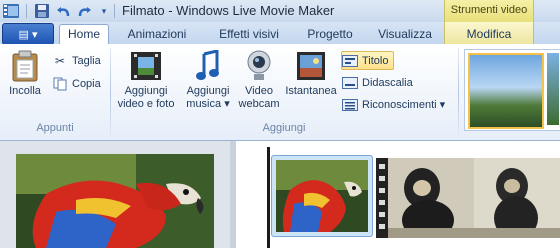 This screenshot has height=248, width=560. I want to click on redo-icon, so click(84, 11).